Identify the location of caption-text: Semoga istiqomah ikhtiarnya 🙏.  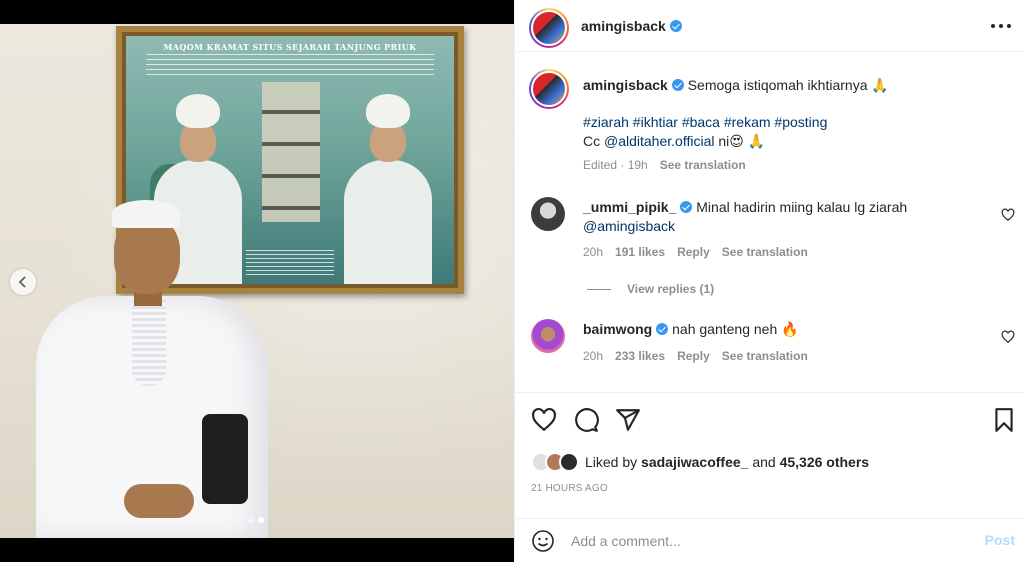
(788, 85).